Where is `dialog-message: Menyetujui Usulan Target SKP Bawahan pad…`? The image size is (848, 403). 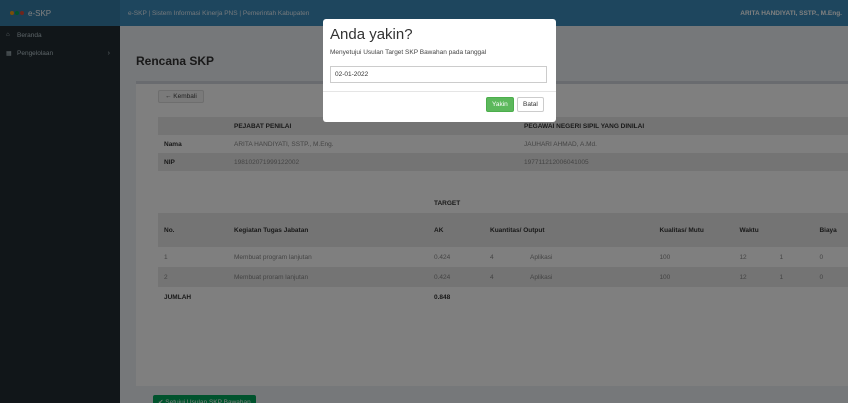
dialog-message: Menyetujui Usulan Target SKP Bawahan pad… is located at coordinates (408, 52).